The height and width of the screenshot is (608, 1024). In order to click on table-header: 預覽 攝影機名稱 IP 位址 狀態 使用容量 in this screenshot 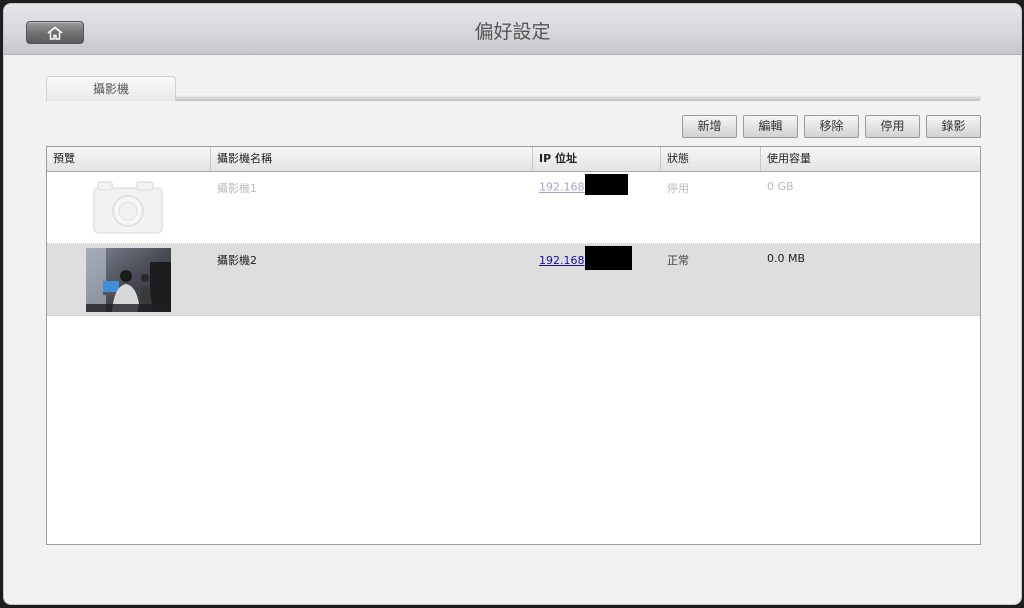, I will do `click(513, 159)`.